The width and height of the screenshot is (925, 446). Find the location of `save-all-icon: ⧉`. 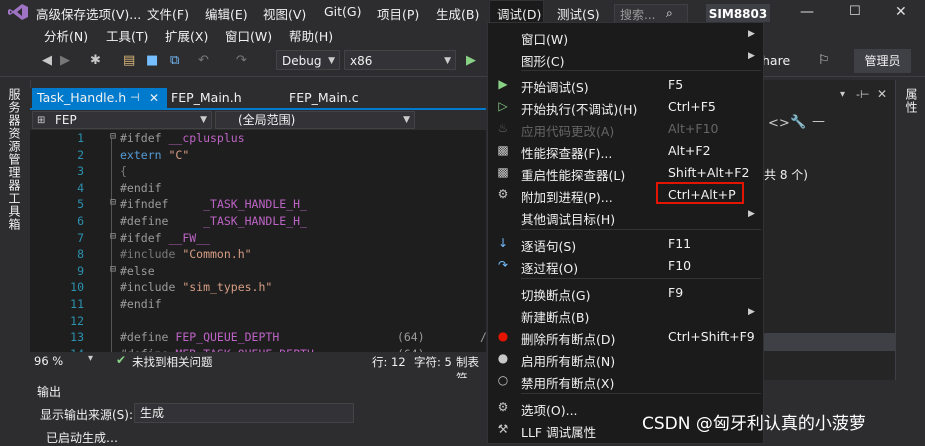

save-all-icon: ⧉ is located at coordinates (174, 60).